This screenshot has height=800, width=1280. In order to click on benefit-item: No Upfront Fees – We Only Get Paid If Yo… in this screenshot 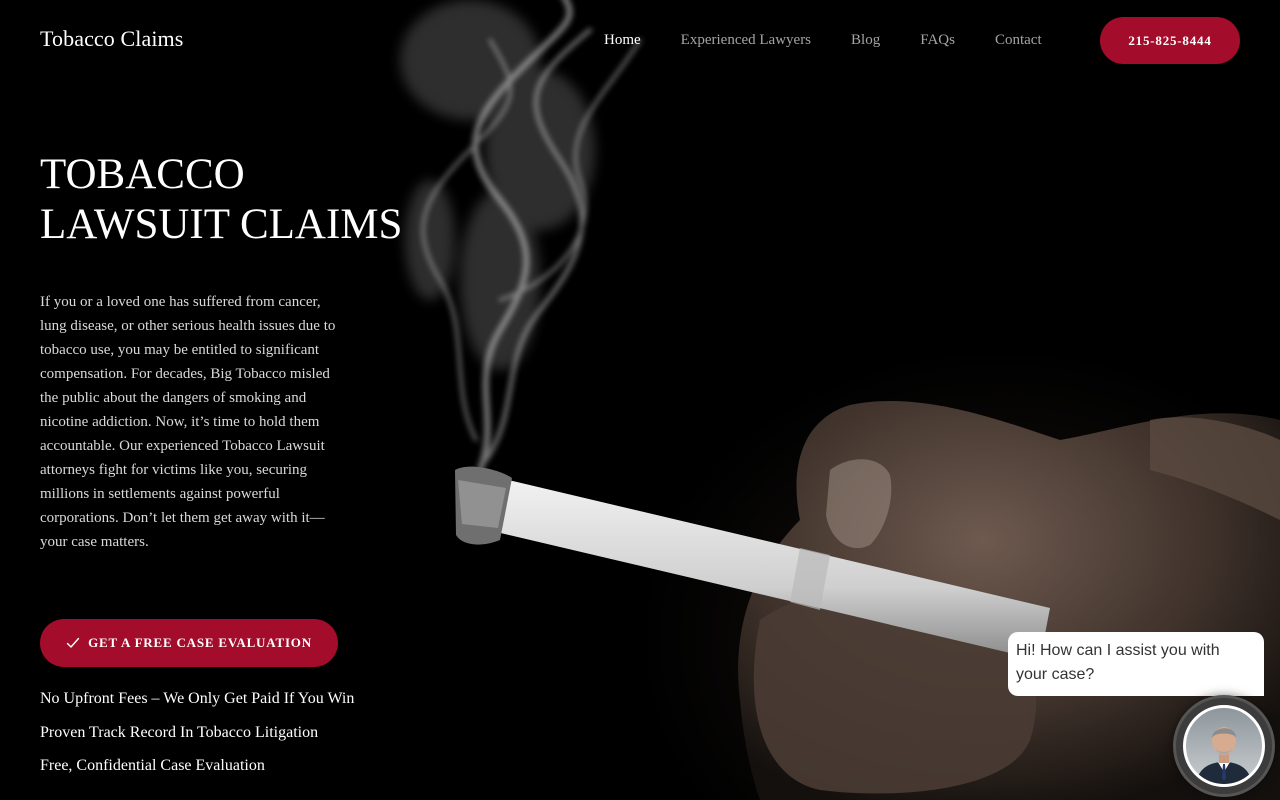, I will do `click(197, 698)`.